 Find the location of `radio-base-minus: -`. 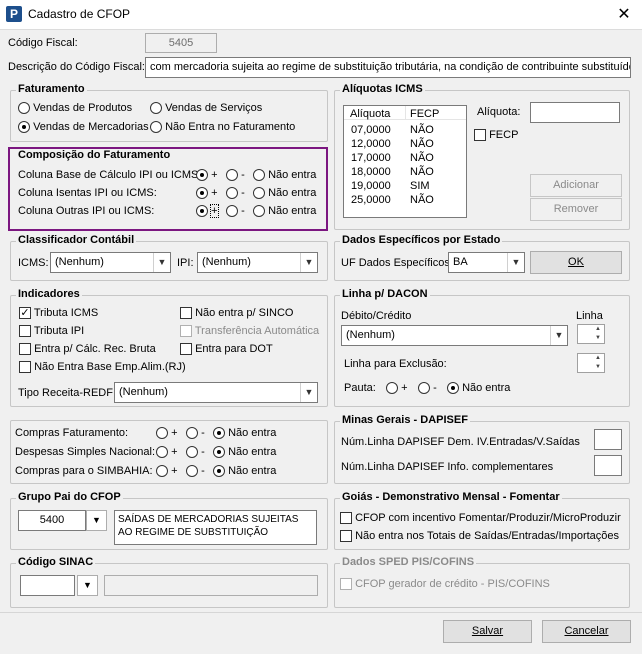

radio-base-minus: - is located at coordinates (235, 175).